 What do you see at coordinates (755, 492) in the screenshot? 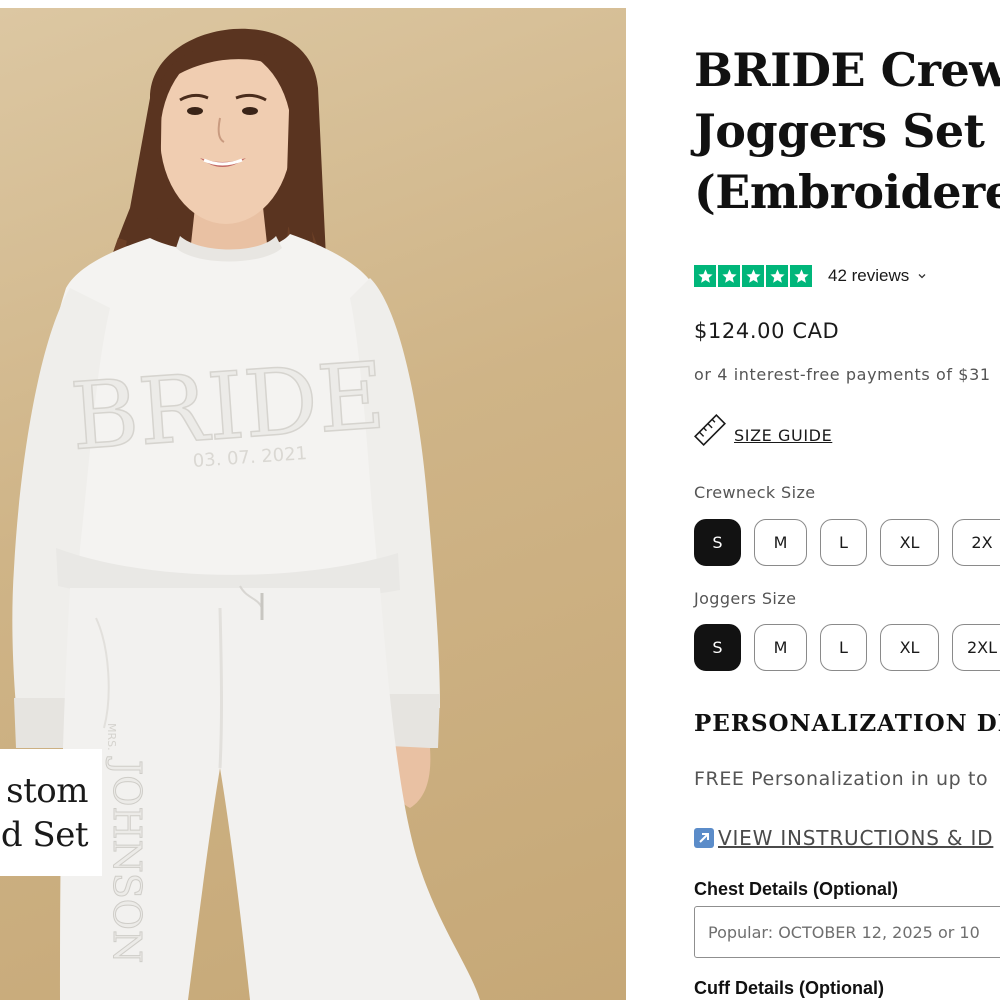
I see `crewneck-size-label: Crewneck Size` at bounding box center [755, 492].